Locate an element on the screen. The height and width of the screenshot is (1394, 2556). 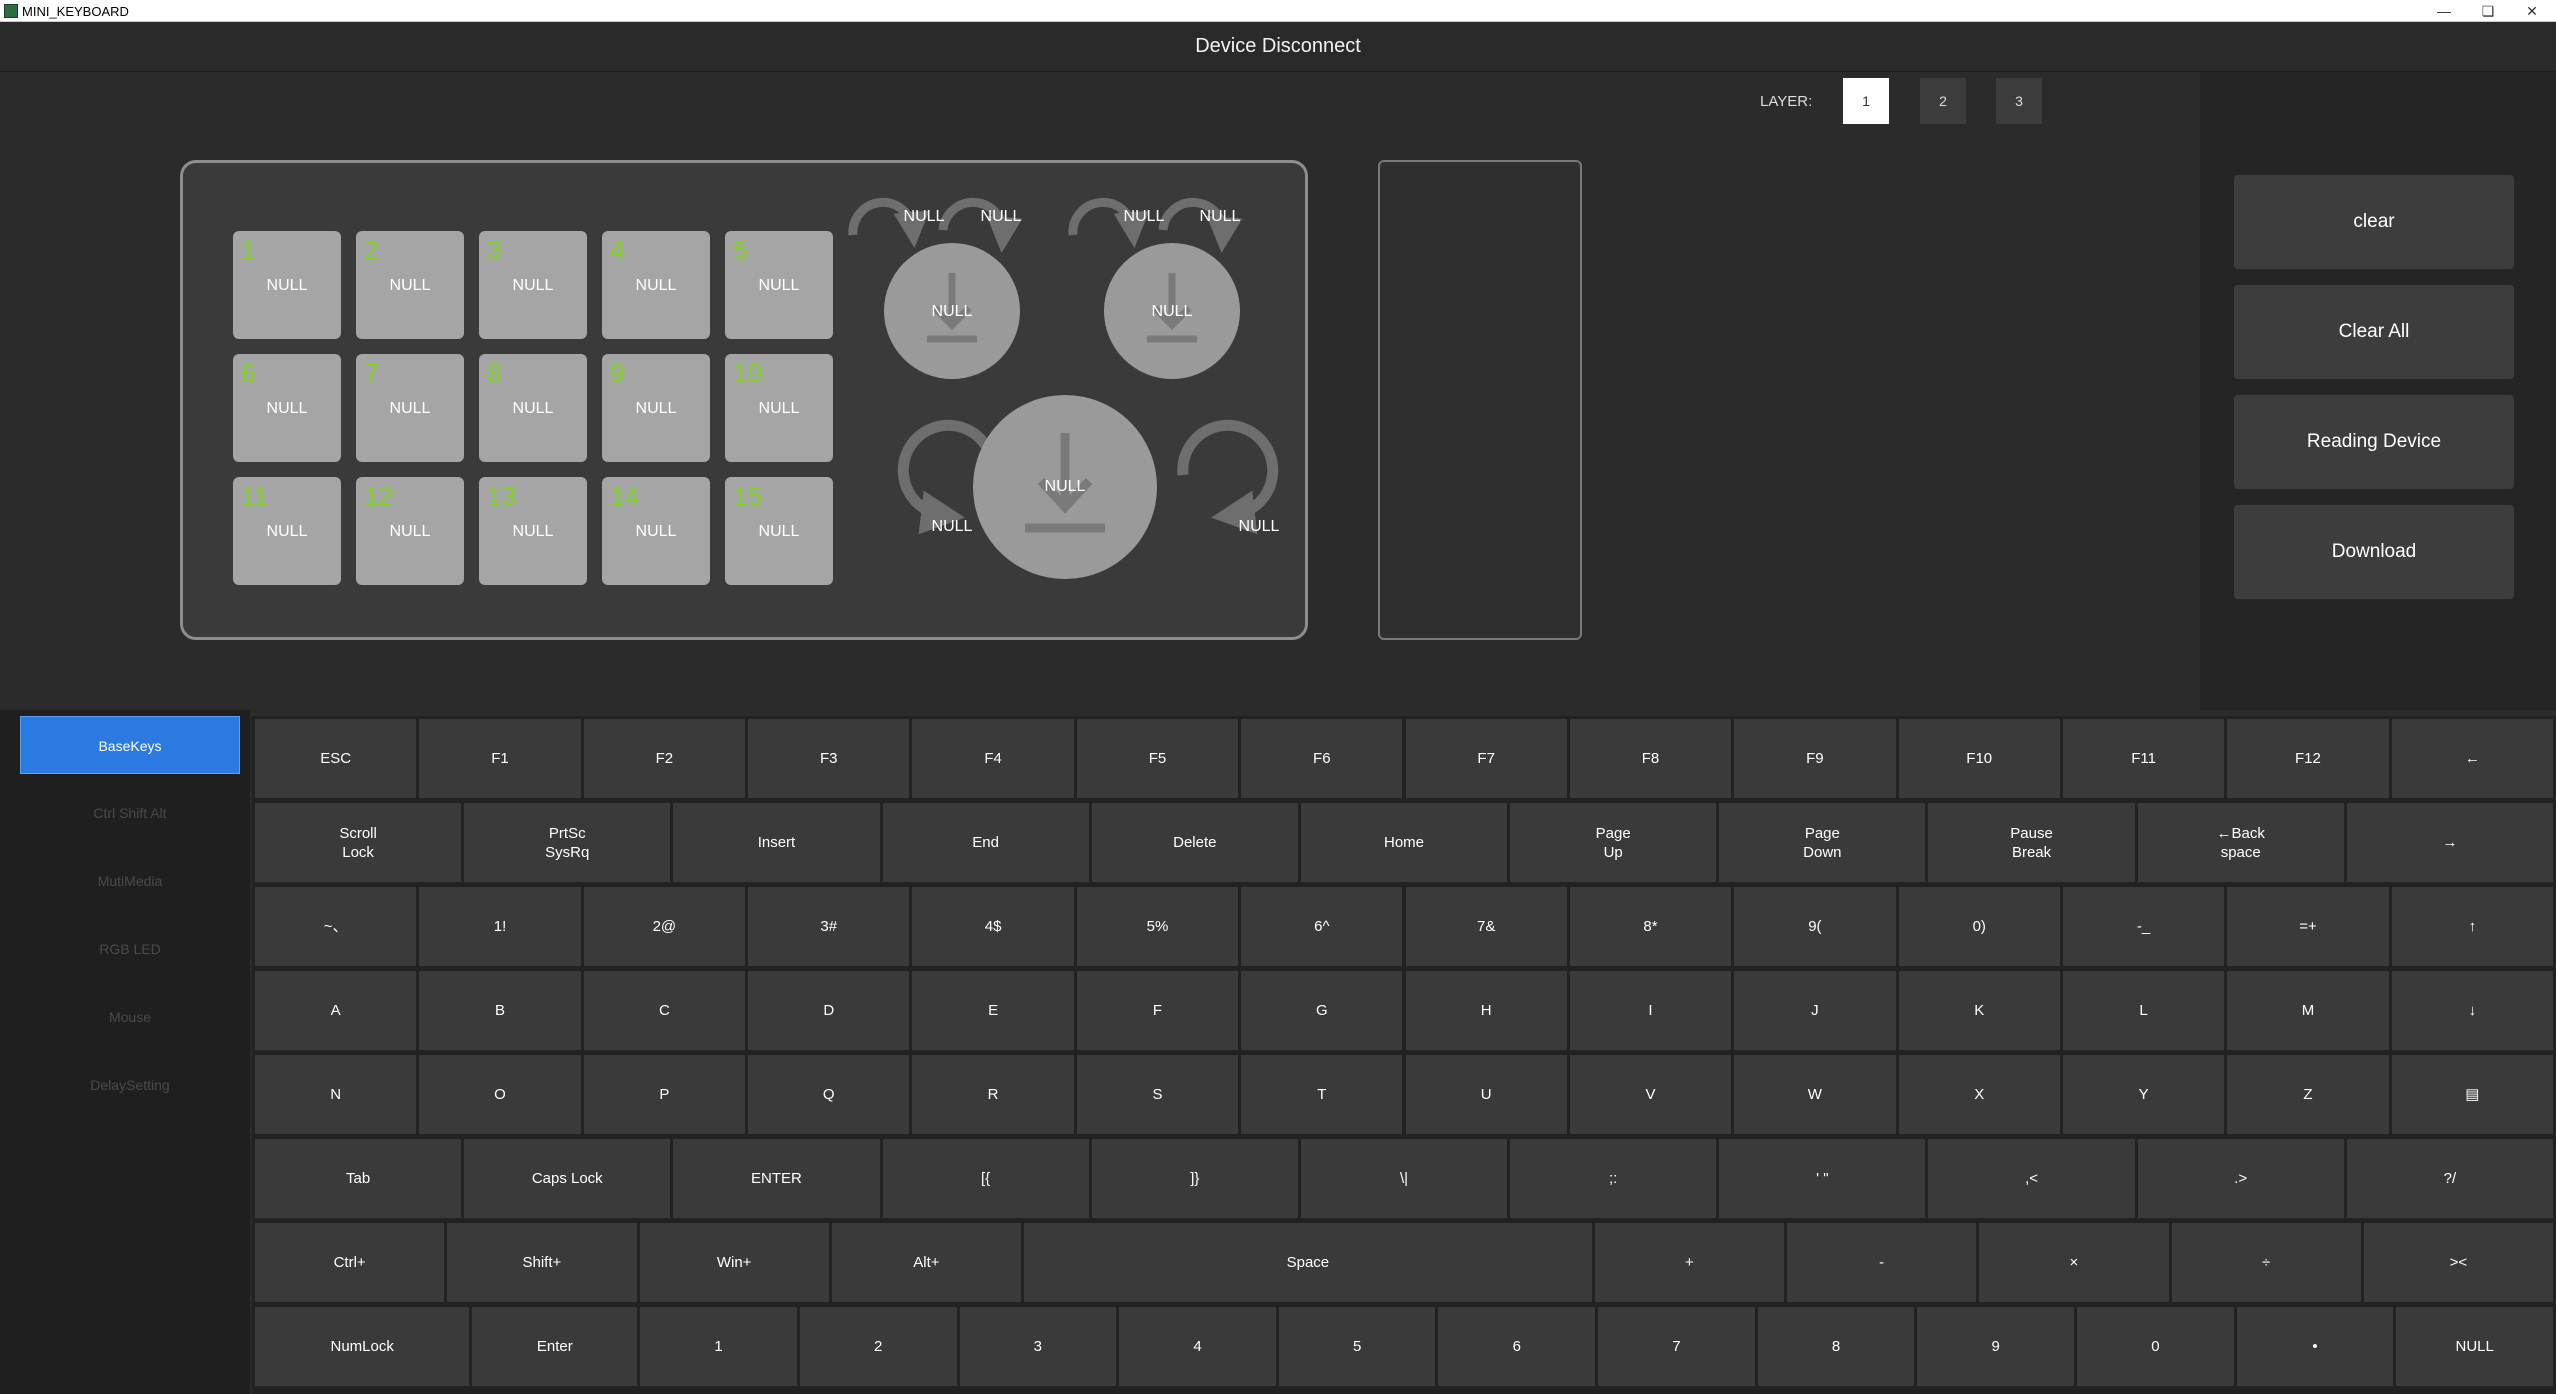
key-numpad-row-4: 2 is located at coordinates (878, 1346).